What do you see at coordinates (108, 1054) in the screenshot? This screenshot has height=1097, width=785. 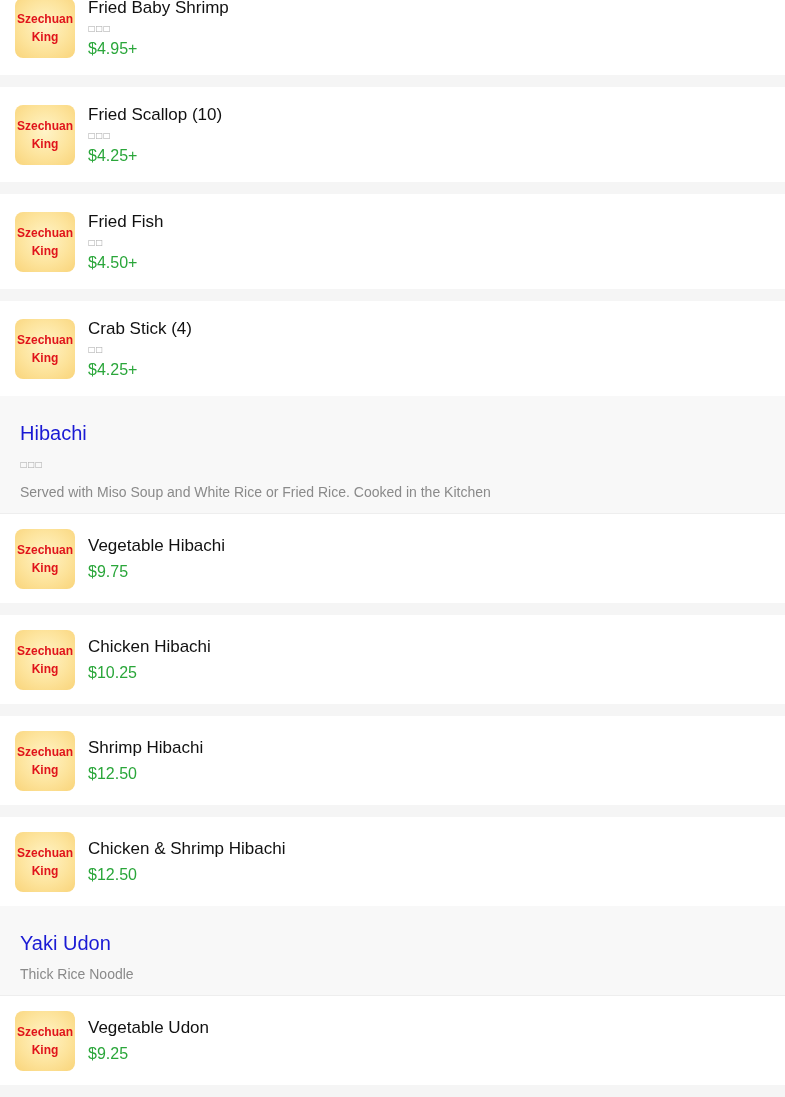 I see `item-price: $9.25` at bounding box center [108, 1054].